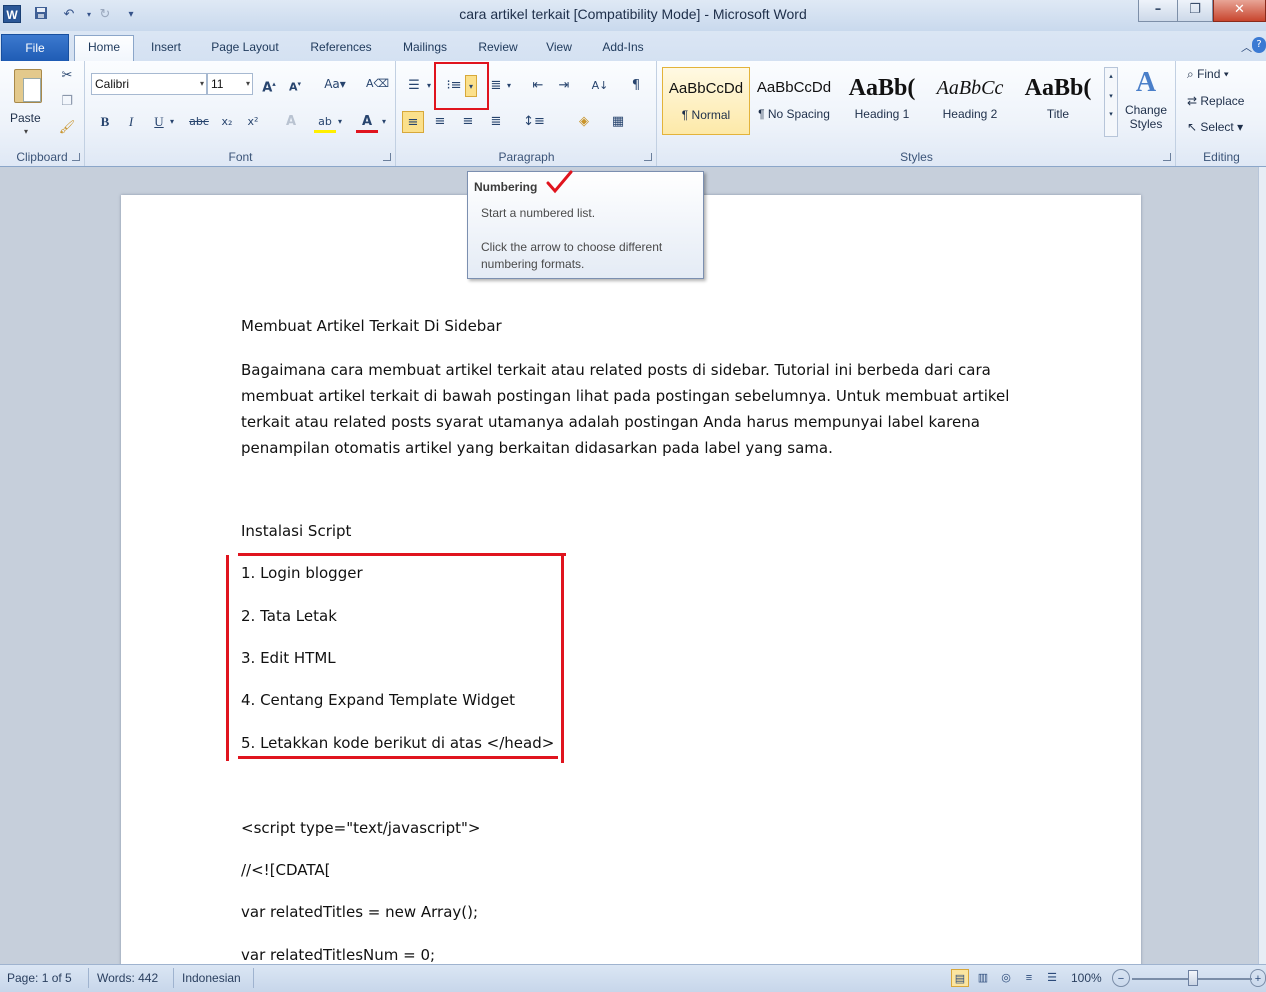  I want to click on tab-mailings: Mailings, so click(425, 48).